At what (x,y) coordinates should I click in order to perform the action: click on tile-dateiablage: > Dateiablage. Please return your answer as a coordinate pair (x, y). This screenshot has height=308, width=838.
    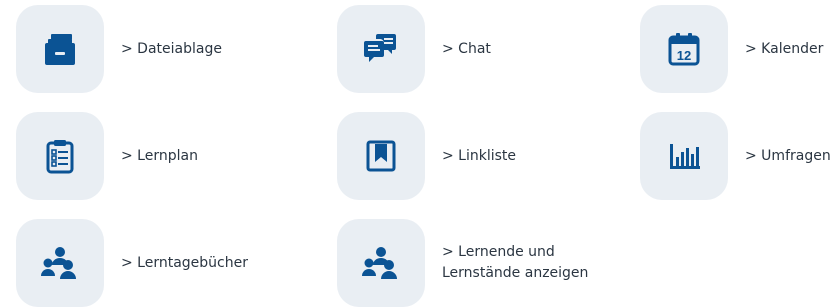
    Looking at the image, I should click on (119, 49).